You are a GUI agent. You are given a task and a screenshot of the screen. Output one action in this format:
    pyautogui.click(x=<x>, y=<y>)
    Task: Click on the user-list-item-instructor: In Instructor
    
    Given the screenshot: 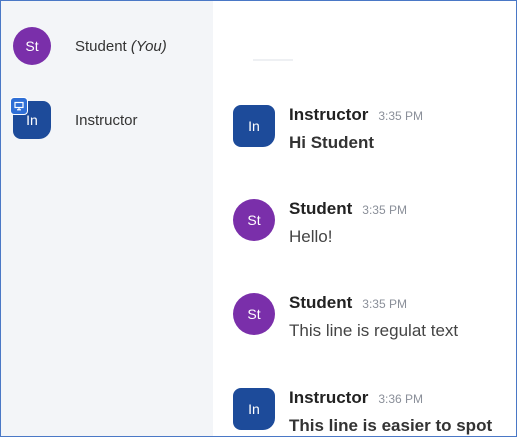 What is the action you would take?
    pyautogui.click(x=74, y=118)
    